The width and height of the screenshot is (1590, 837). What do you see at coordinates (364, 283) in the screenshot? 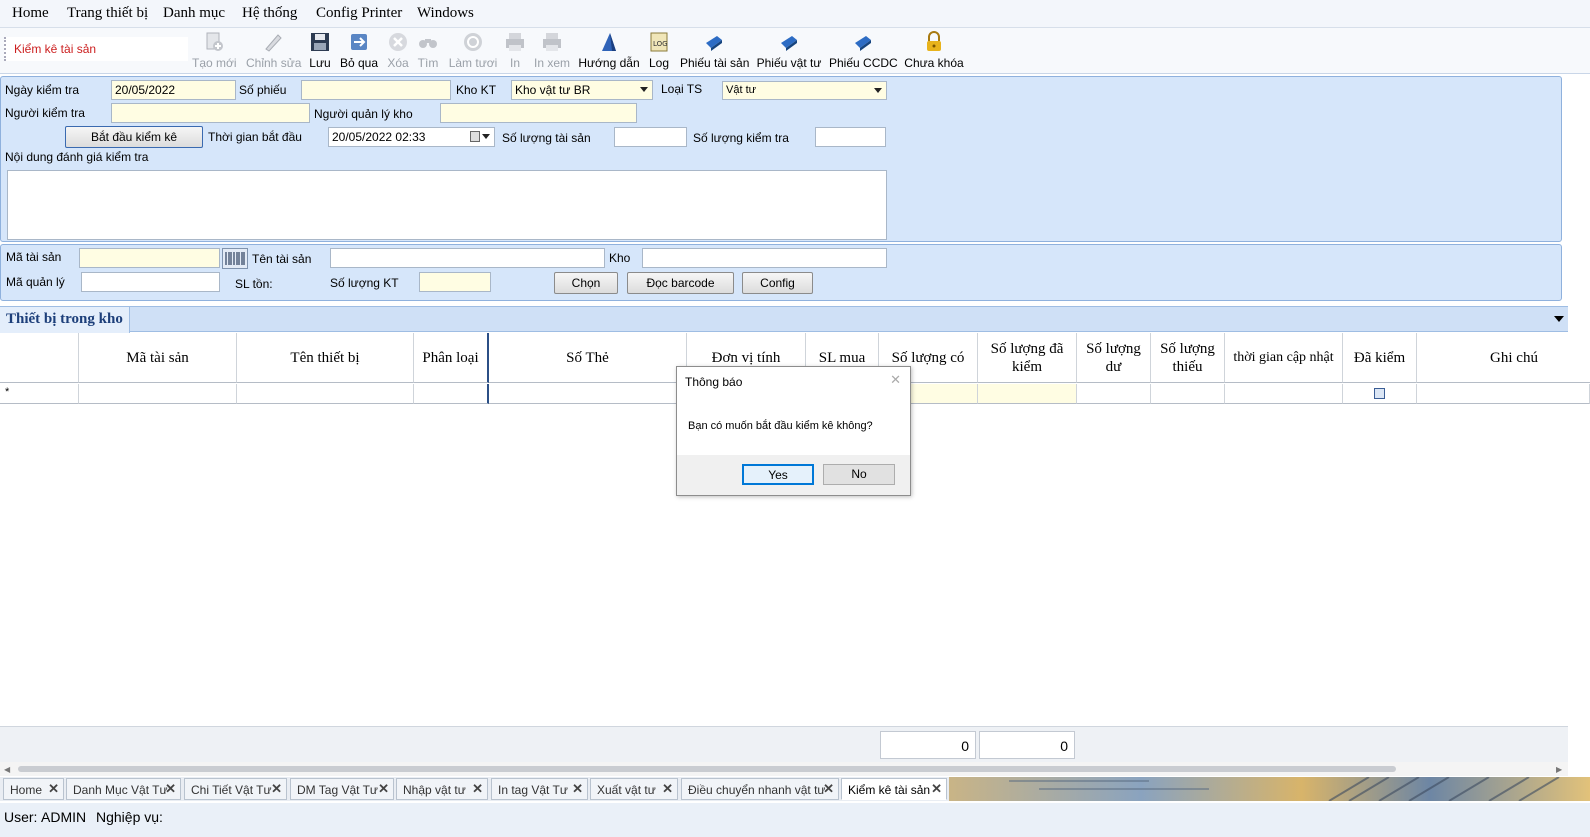
I see `so-luong-kt-label: Số lượng KT` at bounding box center [364, 283].